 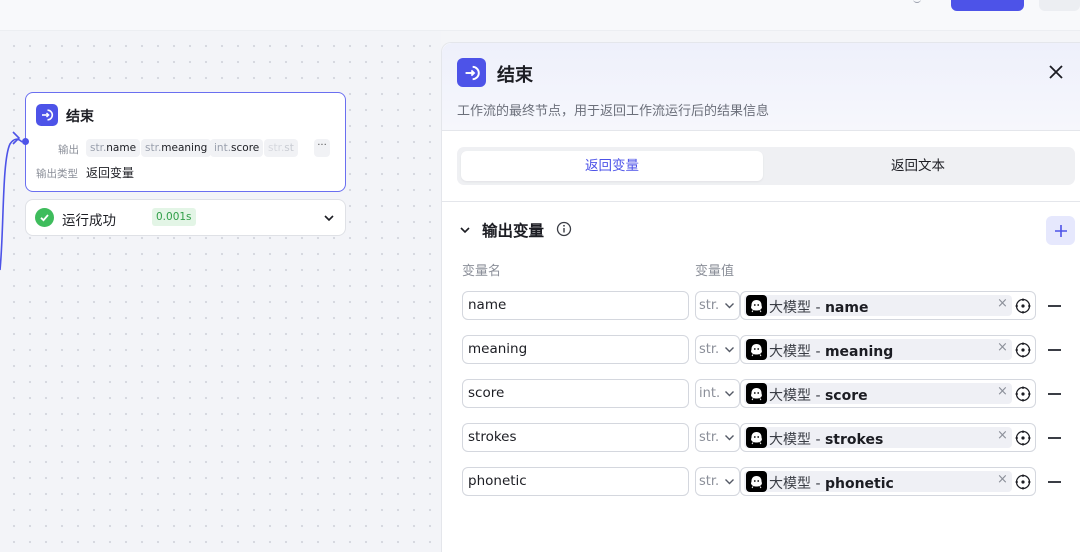 I want to click on output-chip: int.score, so click(x=237, y=148).